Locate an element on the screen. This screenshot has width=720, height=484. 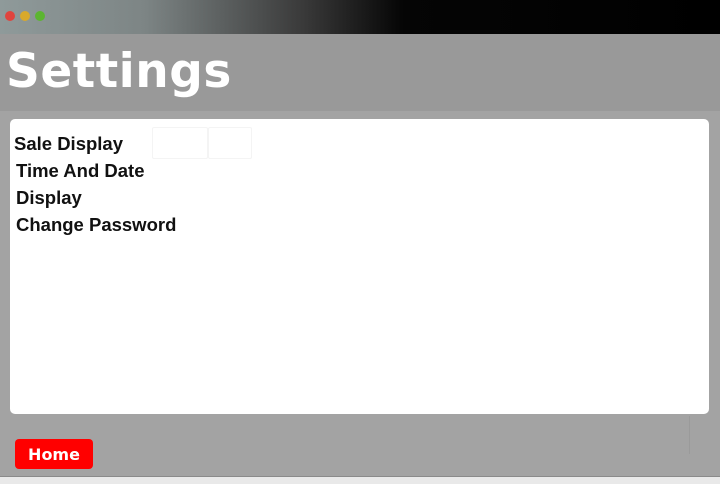
window-titlebar is located at coordinates (360, 17).